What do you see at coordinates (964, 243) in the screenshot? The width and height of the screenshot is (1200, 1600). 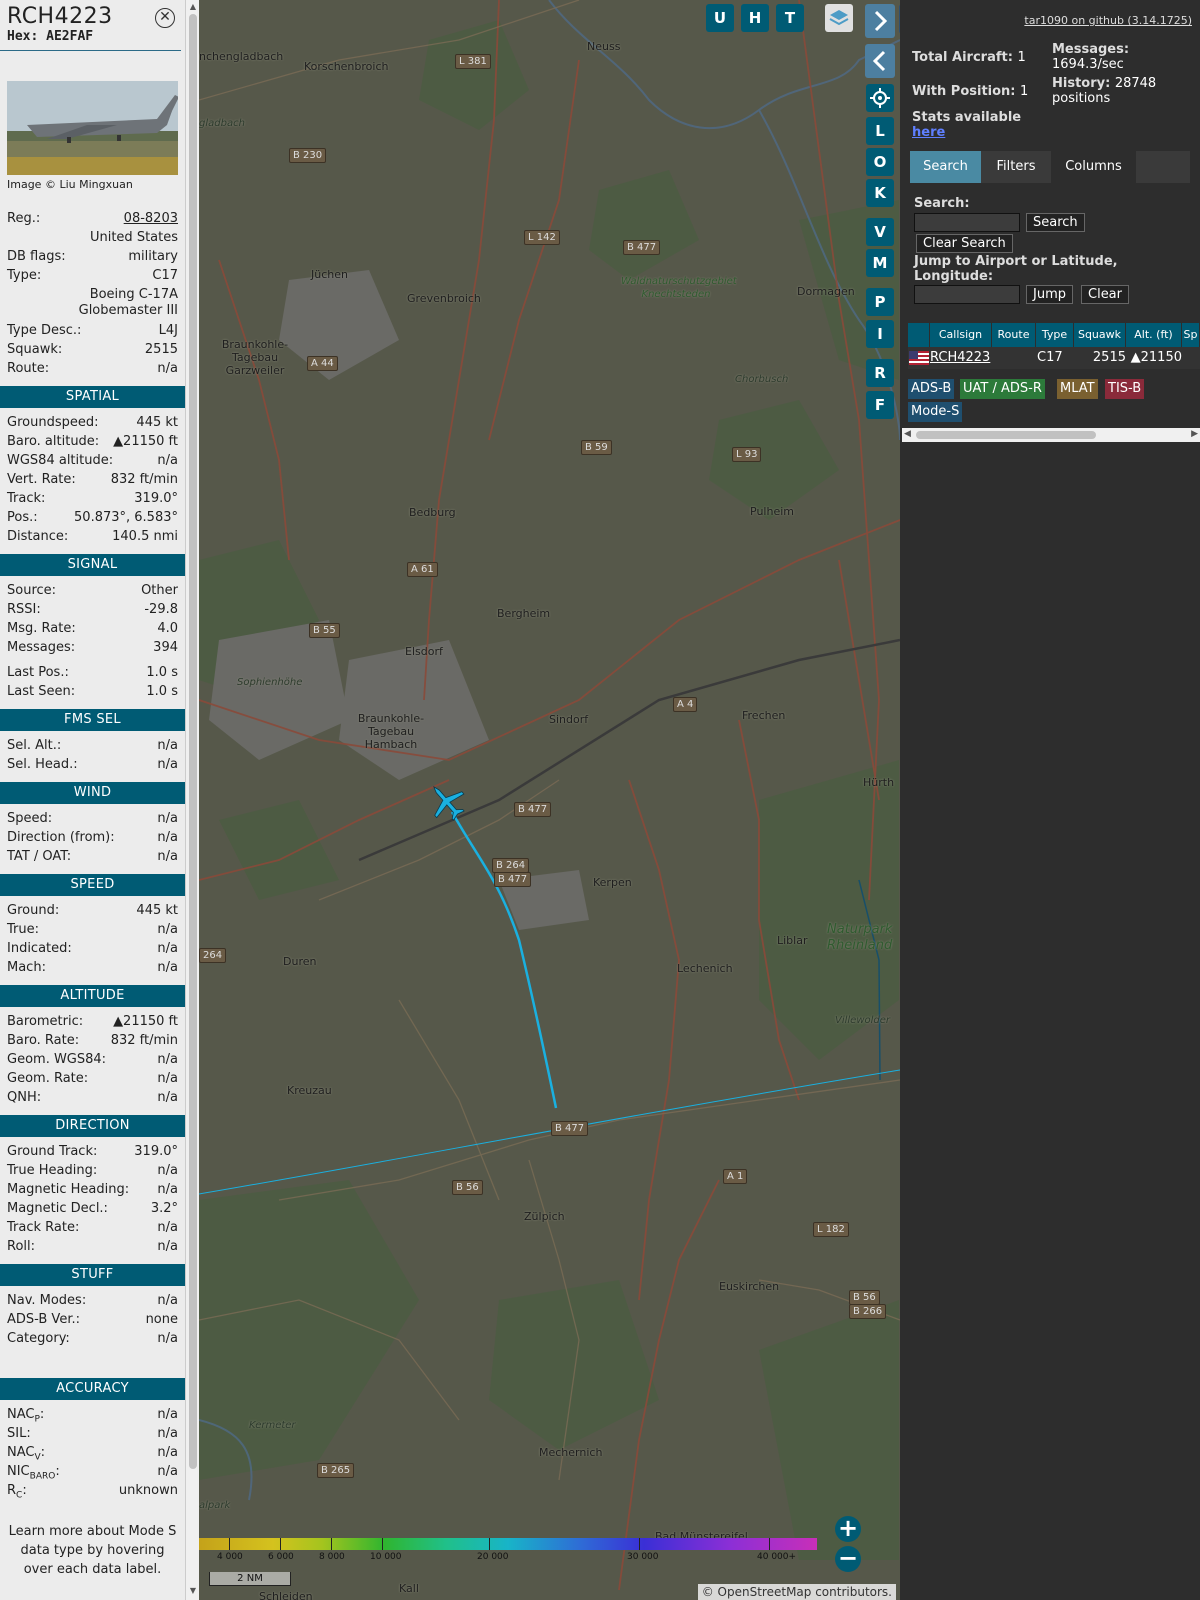 I see `clear-search-button: Clear Search` at bounding box center [964, 243].